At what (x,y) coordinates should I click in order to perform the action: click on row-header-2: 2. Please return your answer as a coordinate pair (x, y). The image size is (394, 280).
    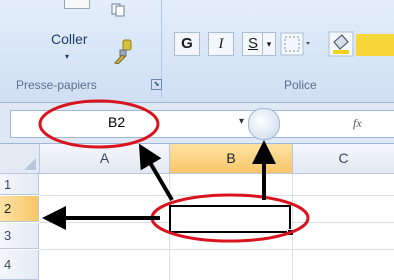
    Looking at the image, I should click on (19, 209).